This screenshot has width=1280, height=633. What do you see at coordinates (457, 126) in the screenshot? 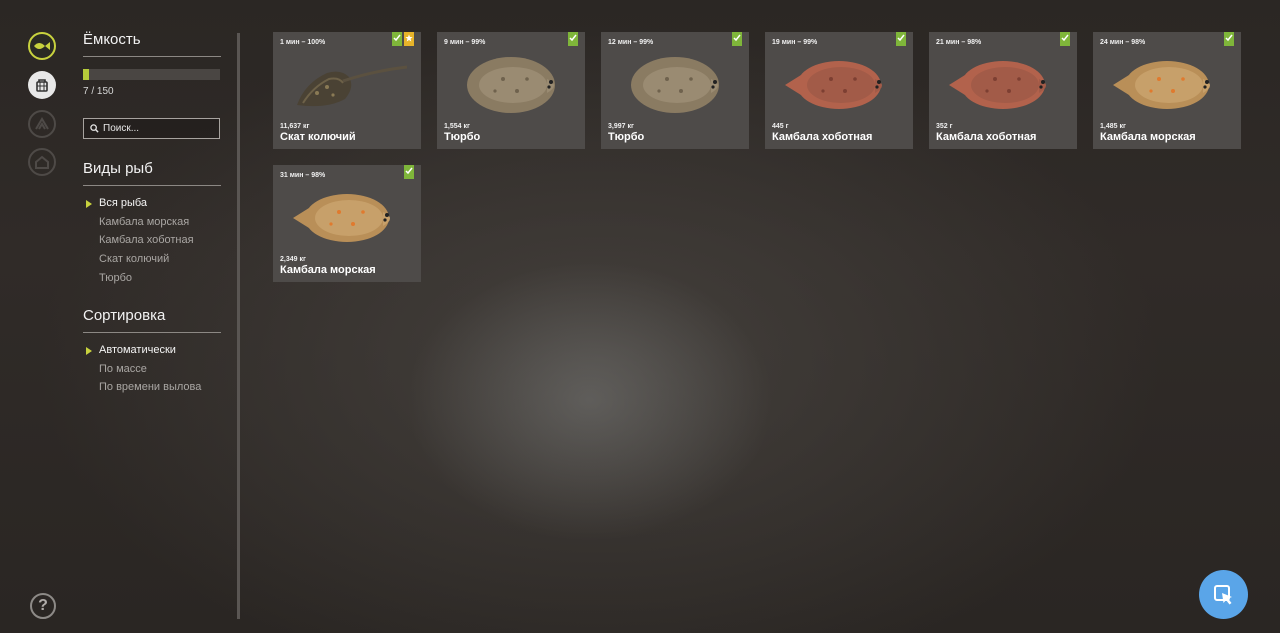
I see `fish-weight: 1,554 кг` at bounding box center [457, 126].